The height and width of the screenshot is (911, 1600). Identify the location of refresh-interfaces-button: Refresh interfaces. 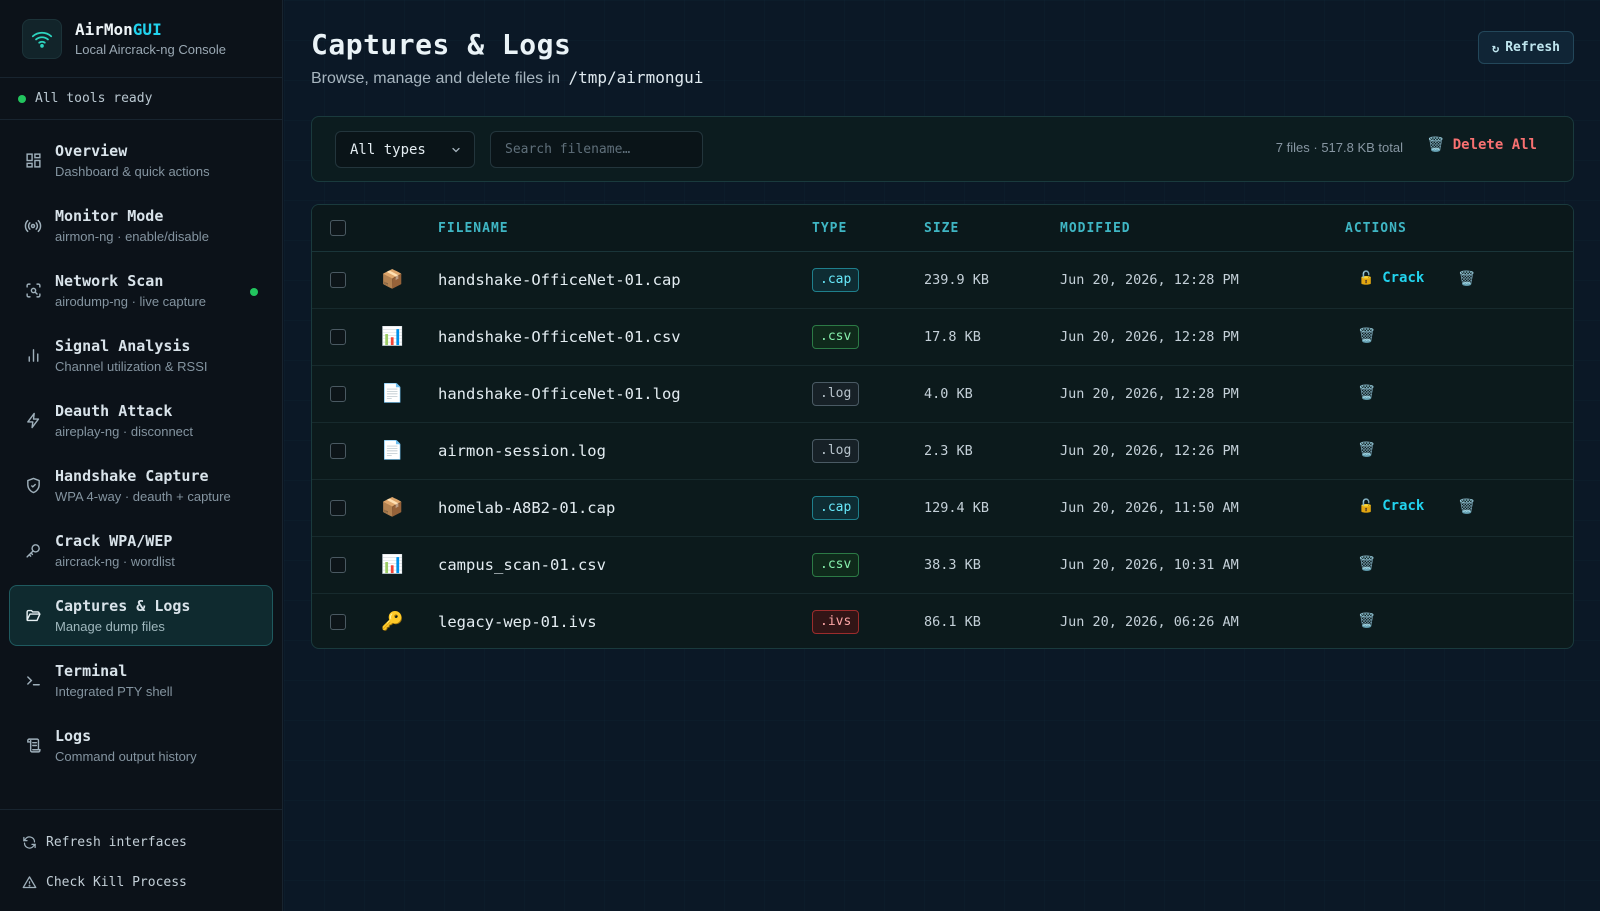
(141, 842).